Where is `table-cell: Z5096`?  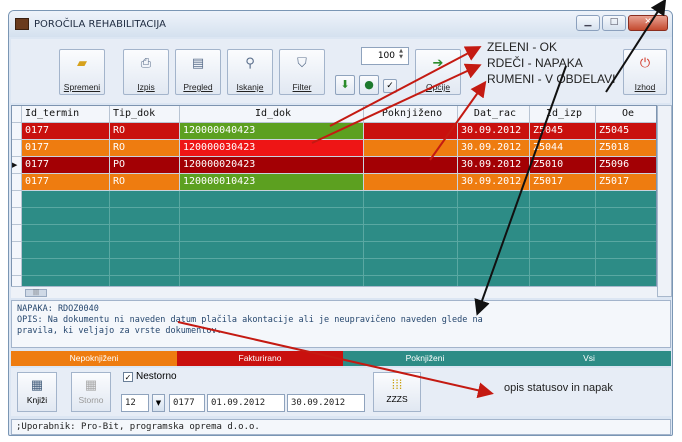
table-cell: Z5096 is located at coordinates (626, 165).